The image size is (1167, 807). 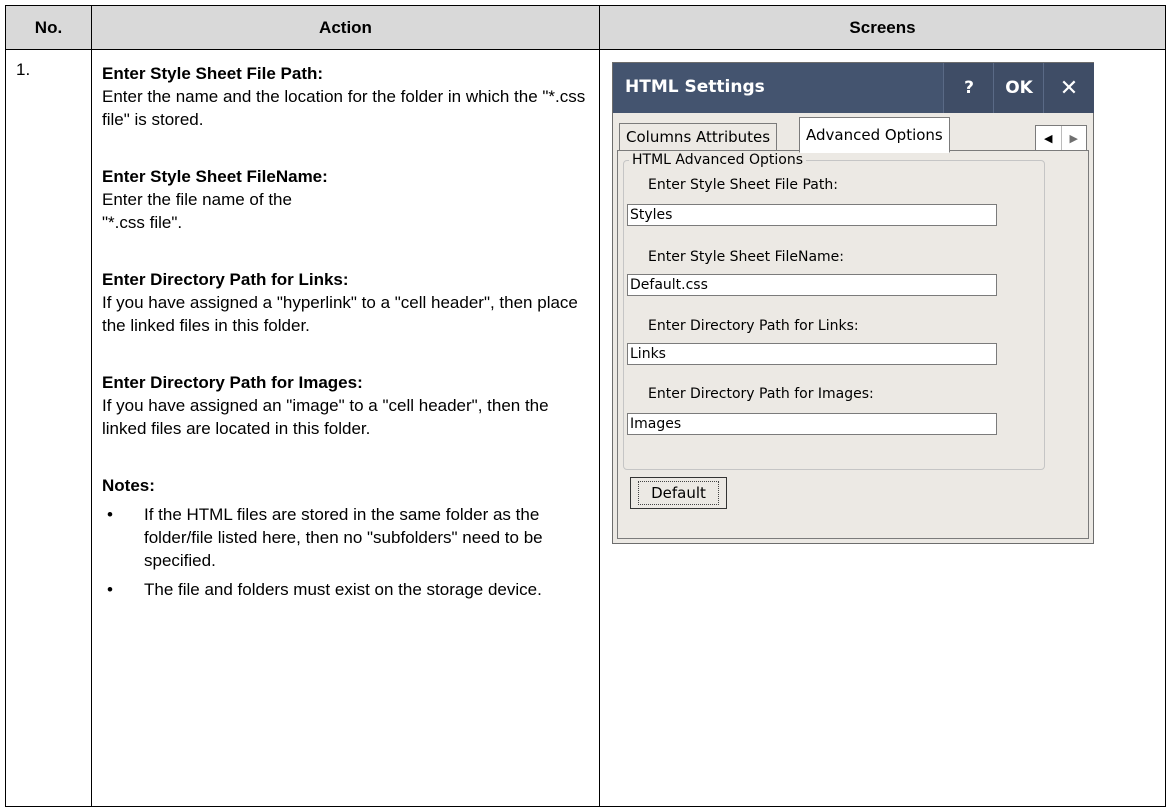 What do you see at coordinates (225, 279) in the screenshot?
I see `section-title-links: Enter Directory Path for Links:` at bounding box center [225, 279].